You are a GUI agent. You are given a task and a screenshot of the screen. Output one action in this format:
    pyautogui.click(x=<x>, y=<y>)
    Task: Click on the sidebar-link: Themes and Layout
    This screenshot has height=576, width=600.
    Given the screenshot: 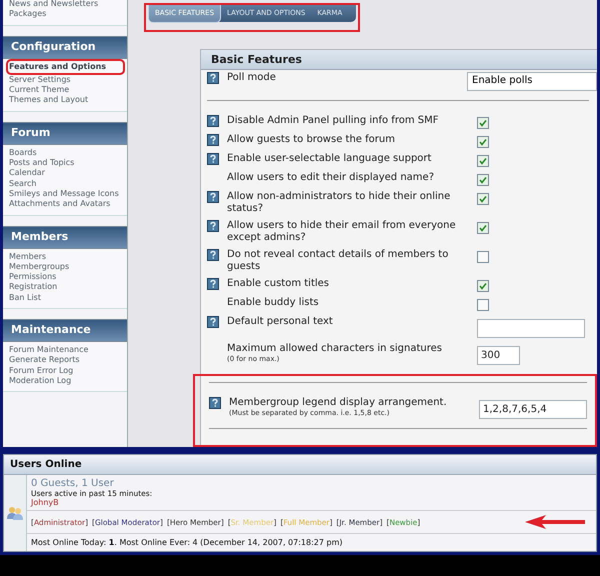 What is the action you would take?
    pyautogui.click(x=65, y=100)
    